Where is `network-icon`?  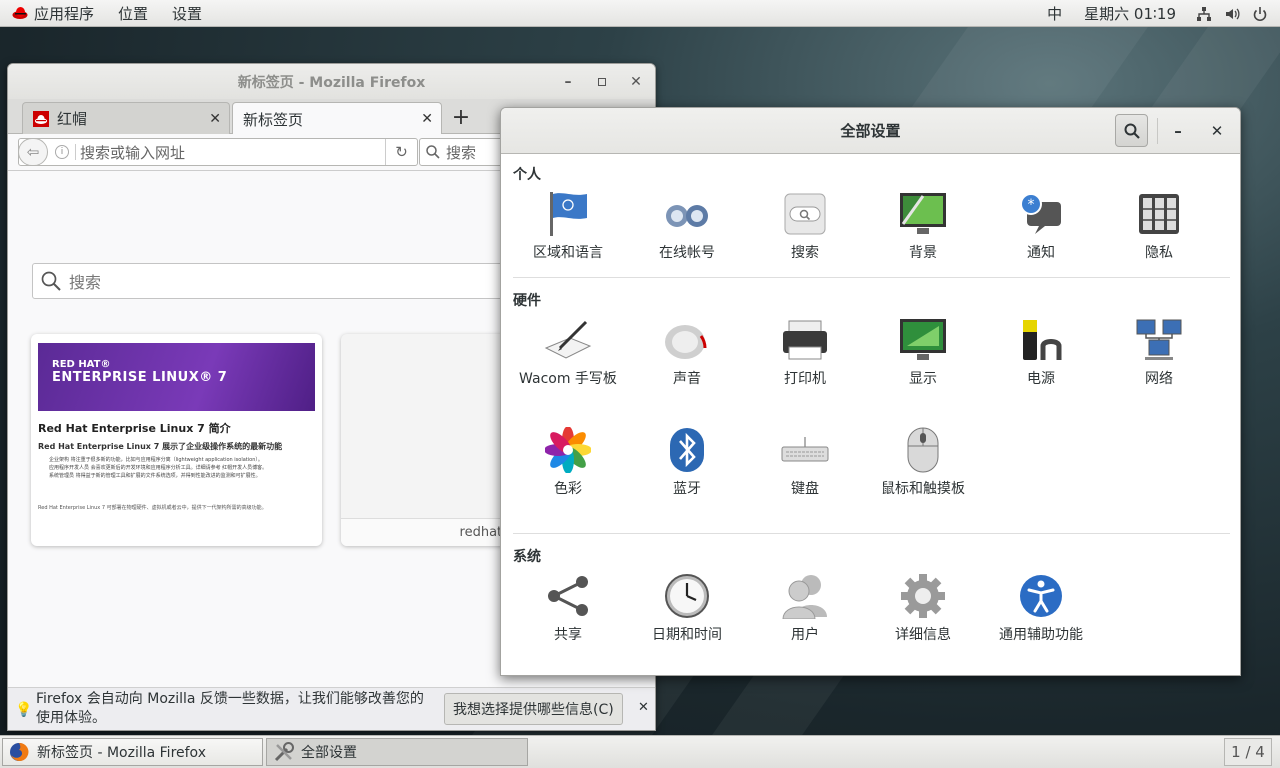
network-icon is located at coordinates (1204, 13).